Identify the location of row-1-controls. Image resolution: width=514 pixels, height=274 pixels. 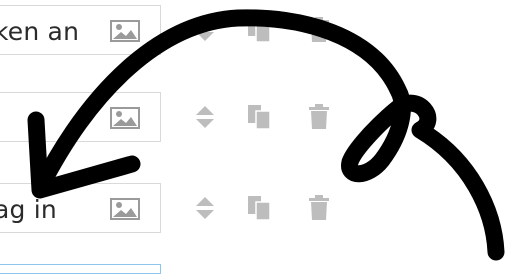
(268, 30).